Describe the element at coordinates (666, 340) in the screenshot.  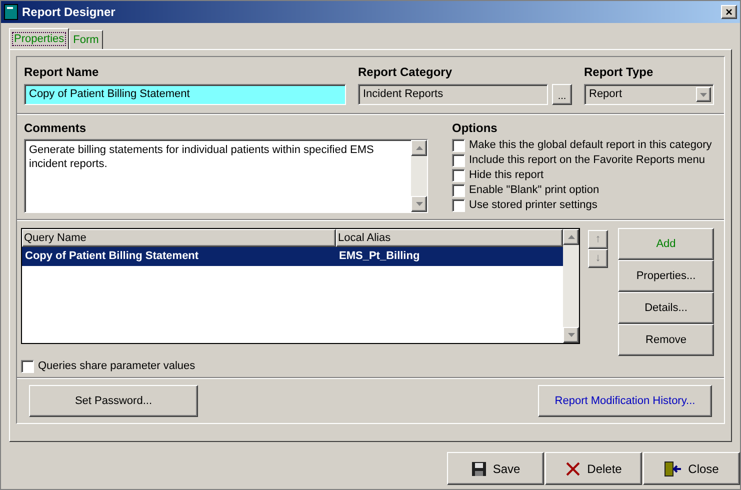
I see `query-button: Remove` at that location.